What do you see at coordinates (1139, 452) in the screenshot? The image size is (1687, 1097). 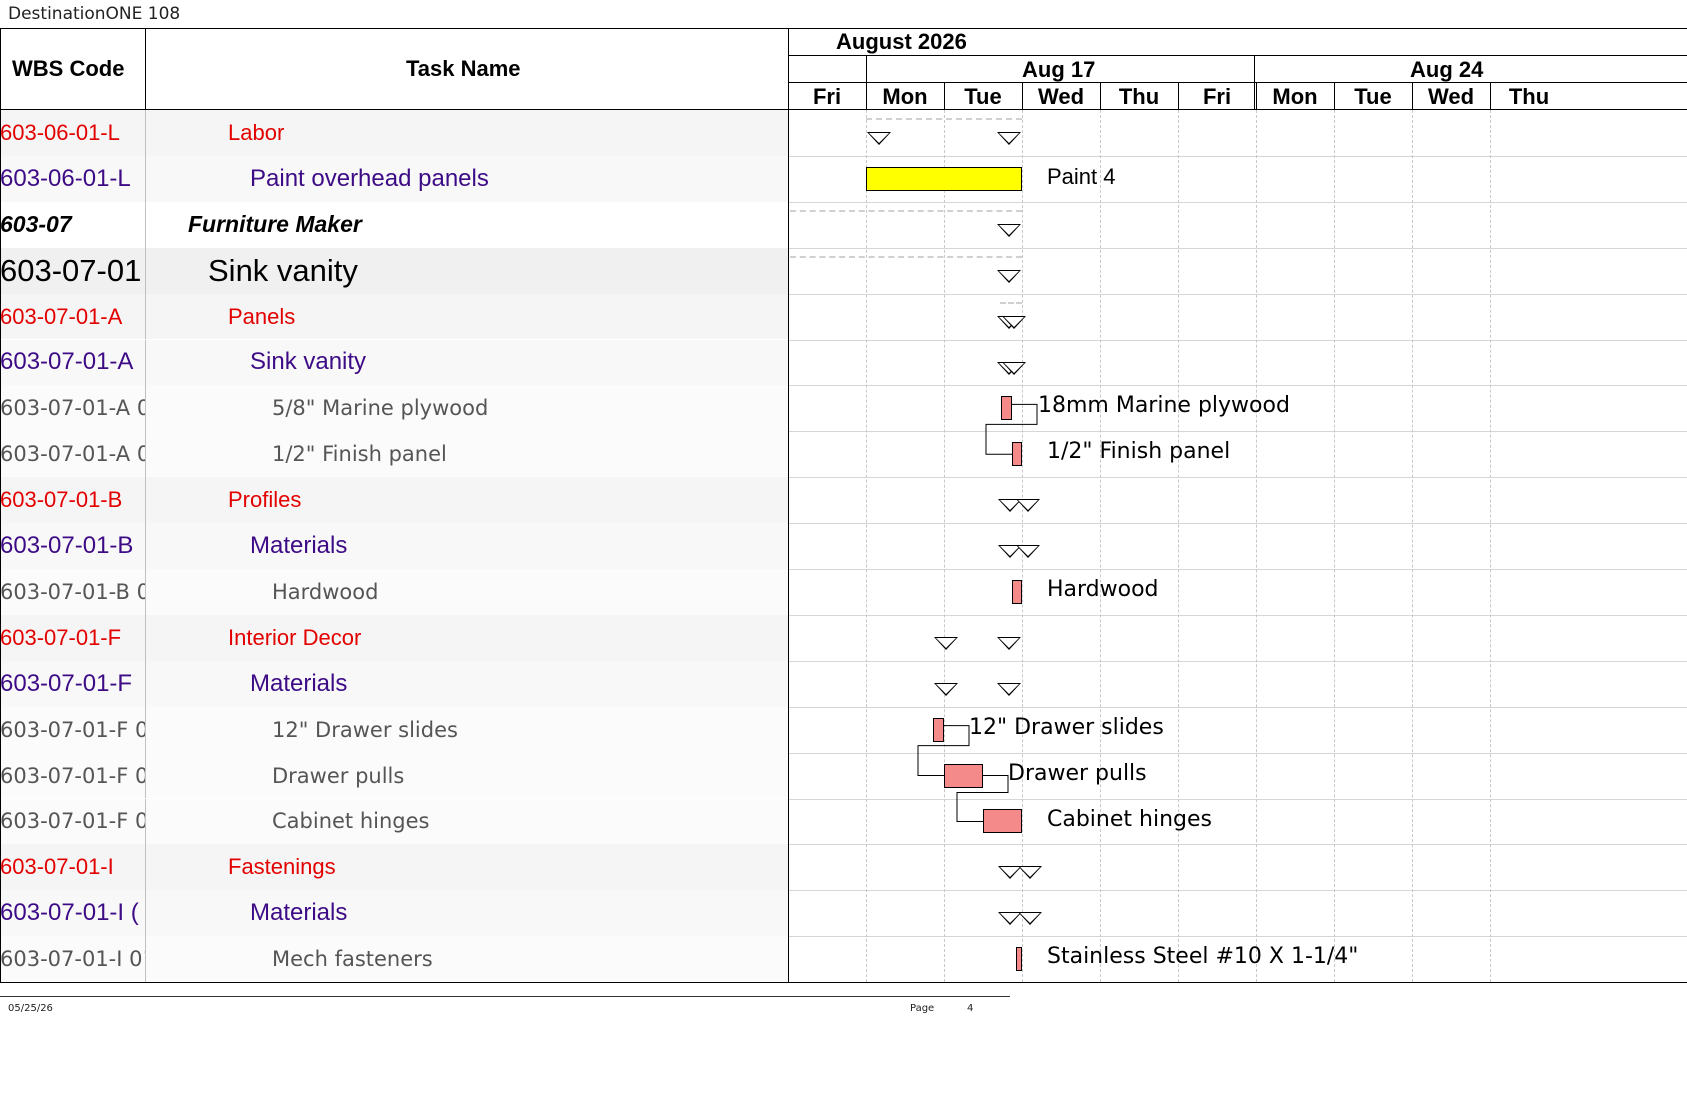 I see `bar-label-finish-panel: 1/2" Finish panel` at bounding box center [1139, 452].